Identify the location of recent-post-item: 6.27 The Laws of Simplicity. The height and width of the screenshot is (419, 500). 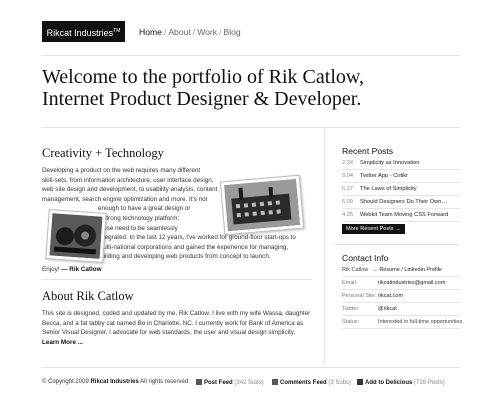
(401, 189).